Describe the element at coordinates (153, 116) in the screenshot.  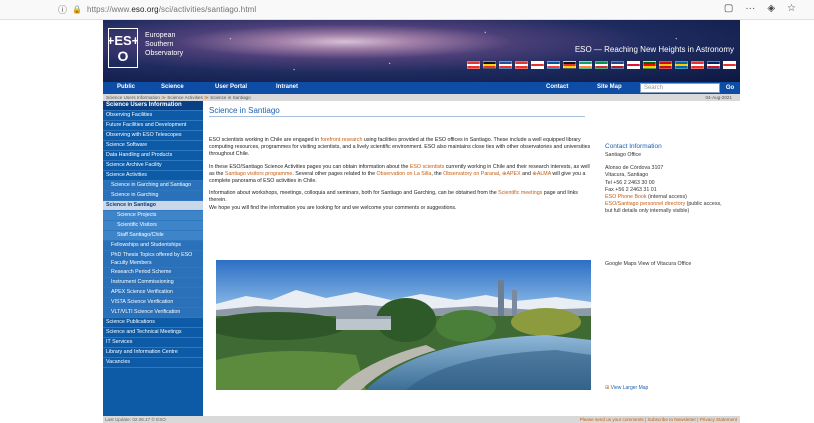
I see `sidebar-item: Observing Facilities` at that location.